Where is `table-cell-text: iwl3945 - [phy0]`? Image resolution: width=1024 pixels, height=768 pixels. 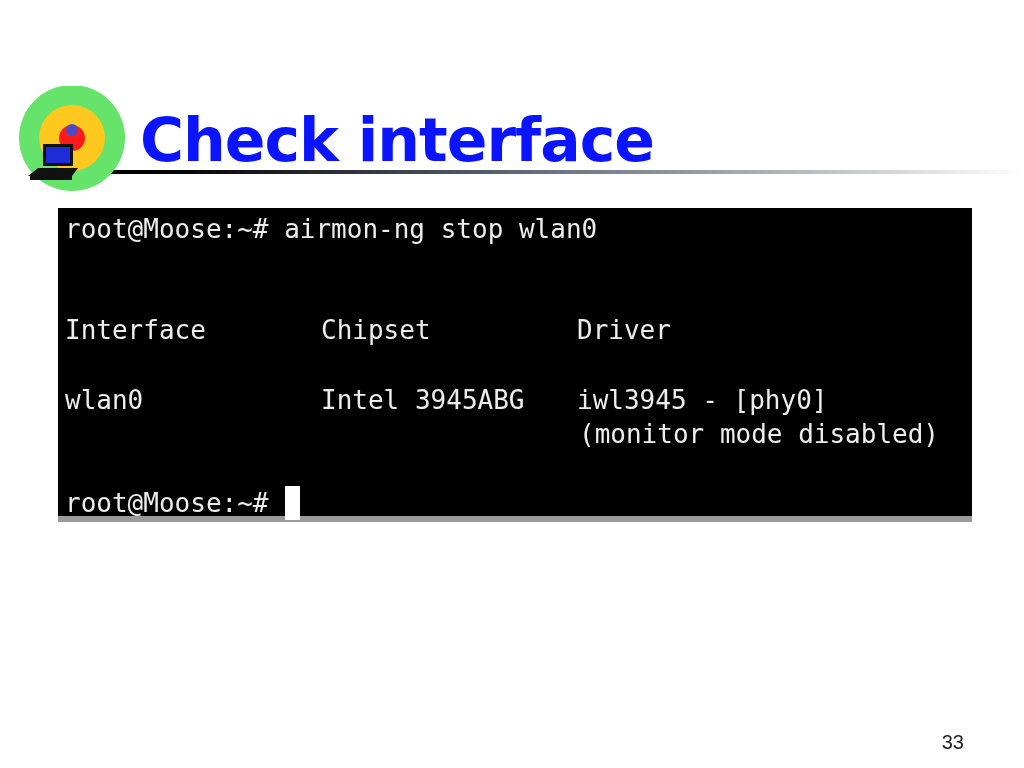 table-cell-text: iwl3945 - [phy0] is located at coordinates (702, 400).